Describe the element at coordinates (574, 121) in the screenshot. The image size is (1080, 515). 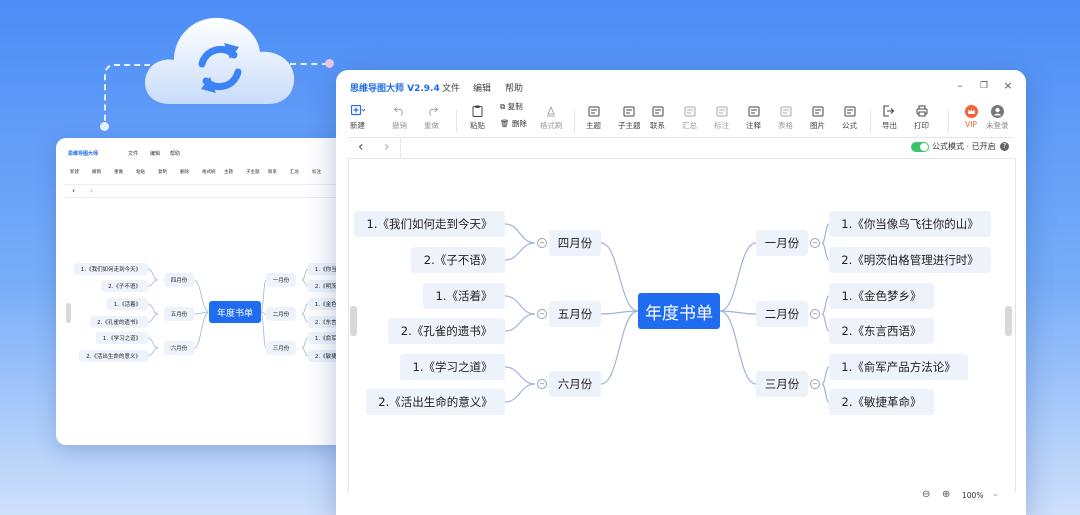
I see `toolbar-separator` at that location.